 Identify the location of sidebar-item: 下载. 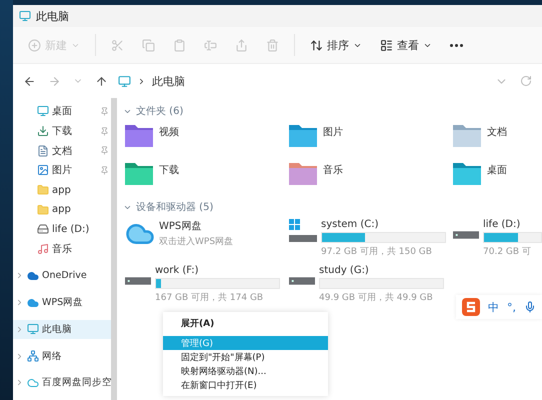
(62, 131).